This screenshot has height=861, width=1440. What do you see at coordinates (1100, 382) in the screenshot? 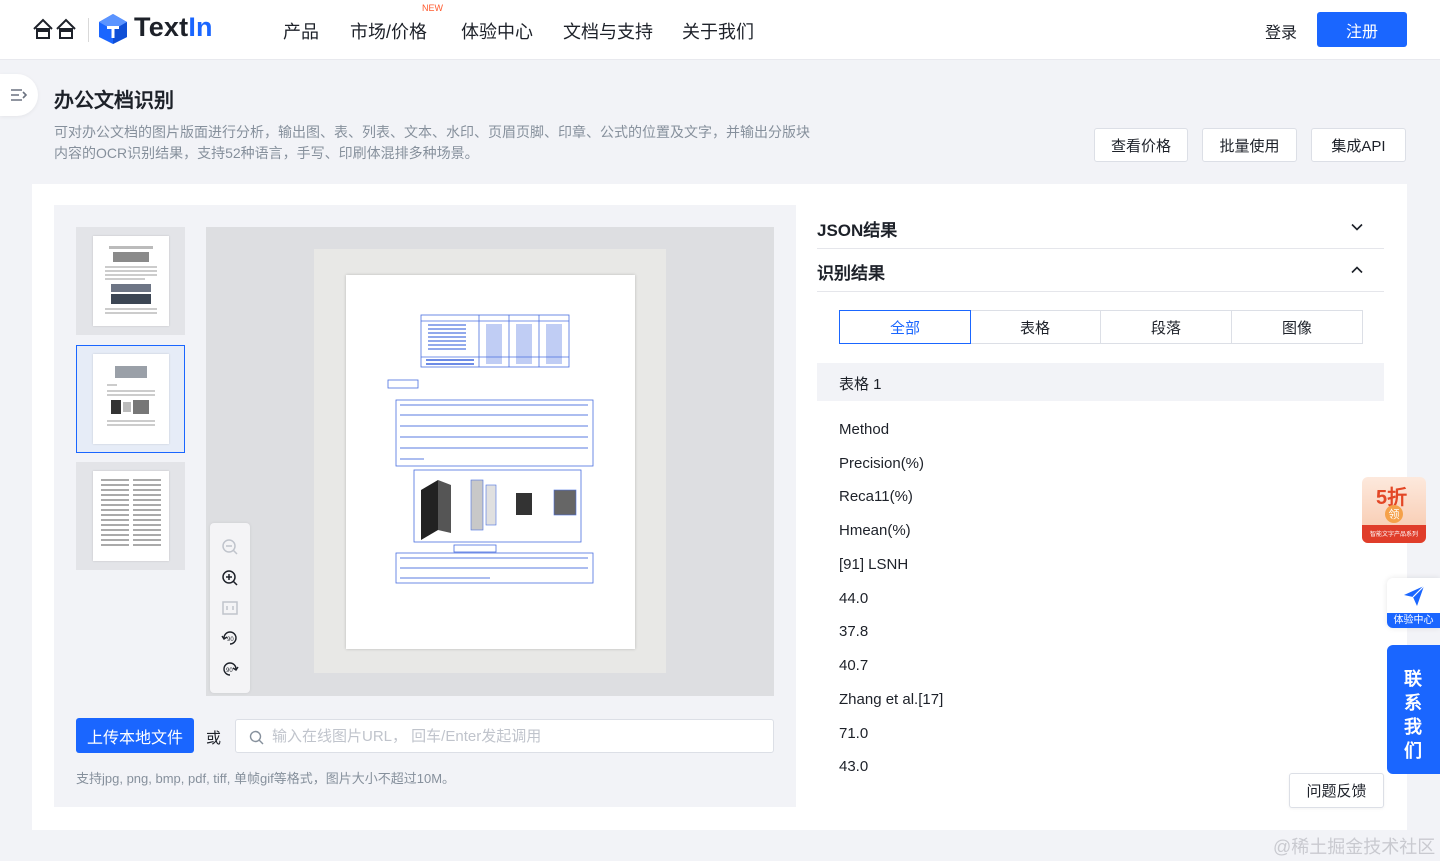
I see `table-section-header: 表格 1` at bounding box center [1100, 382].